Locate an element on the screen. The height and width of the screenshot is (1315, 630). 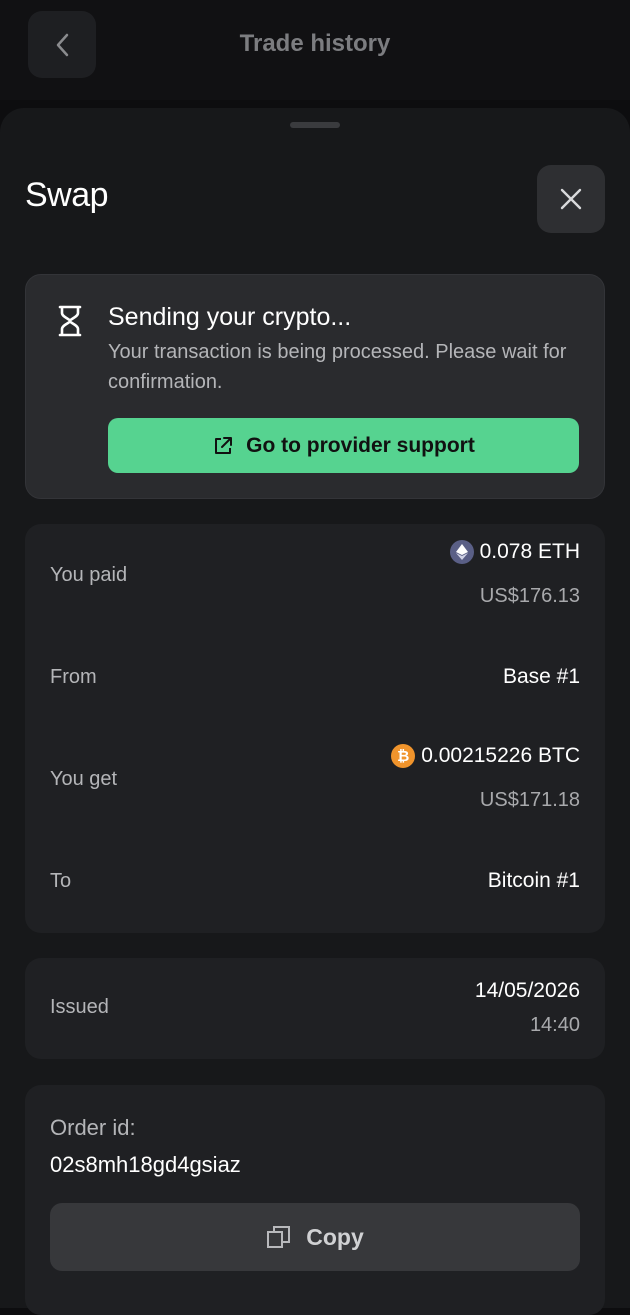
issued-date: 14/05/2026 is located at coordinates (527, 990).